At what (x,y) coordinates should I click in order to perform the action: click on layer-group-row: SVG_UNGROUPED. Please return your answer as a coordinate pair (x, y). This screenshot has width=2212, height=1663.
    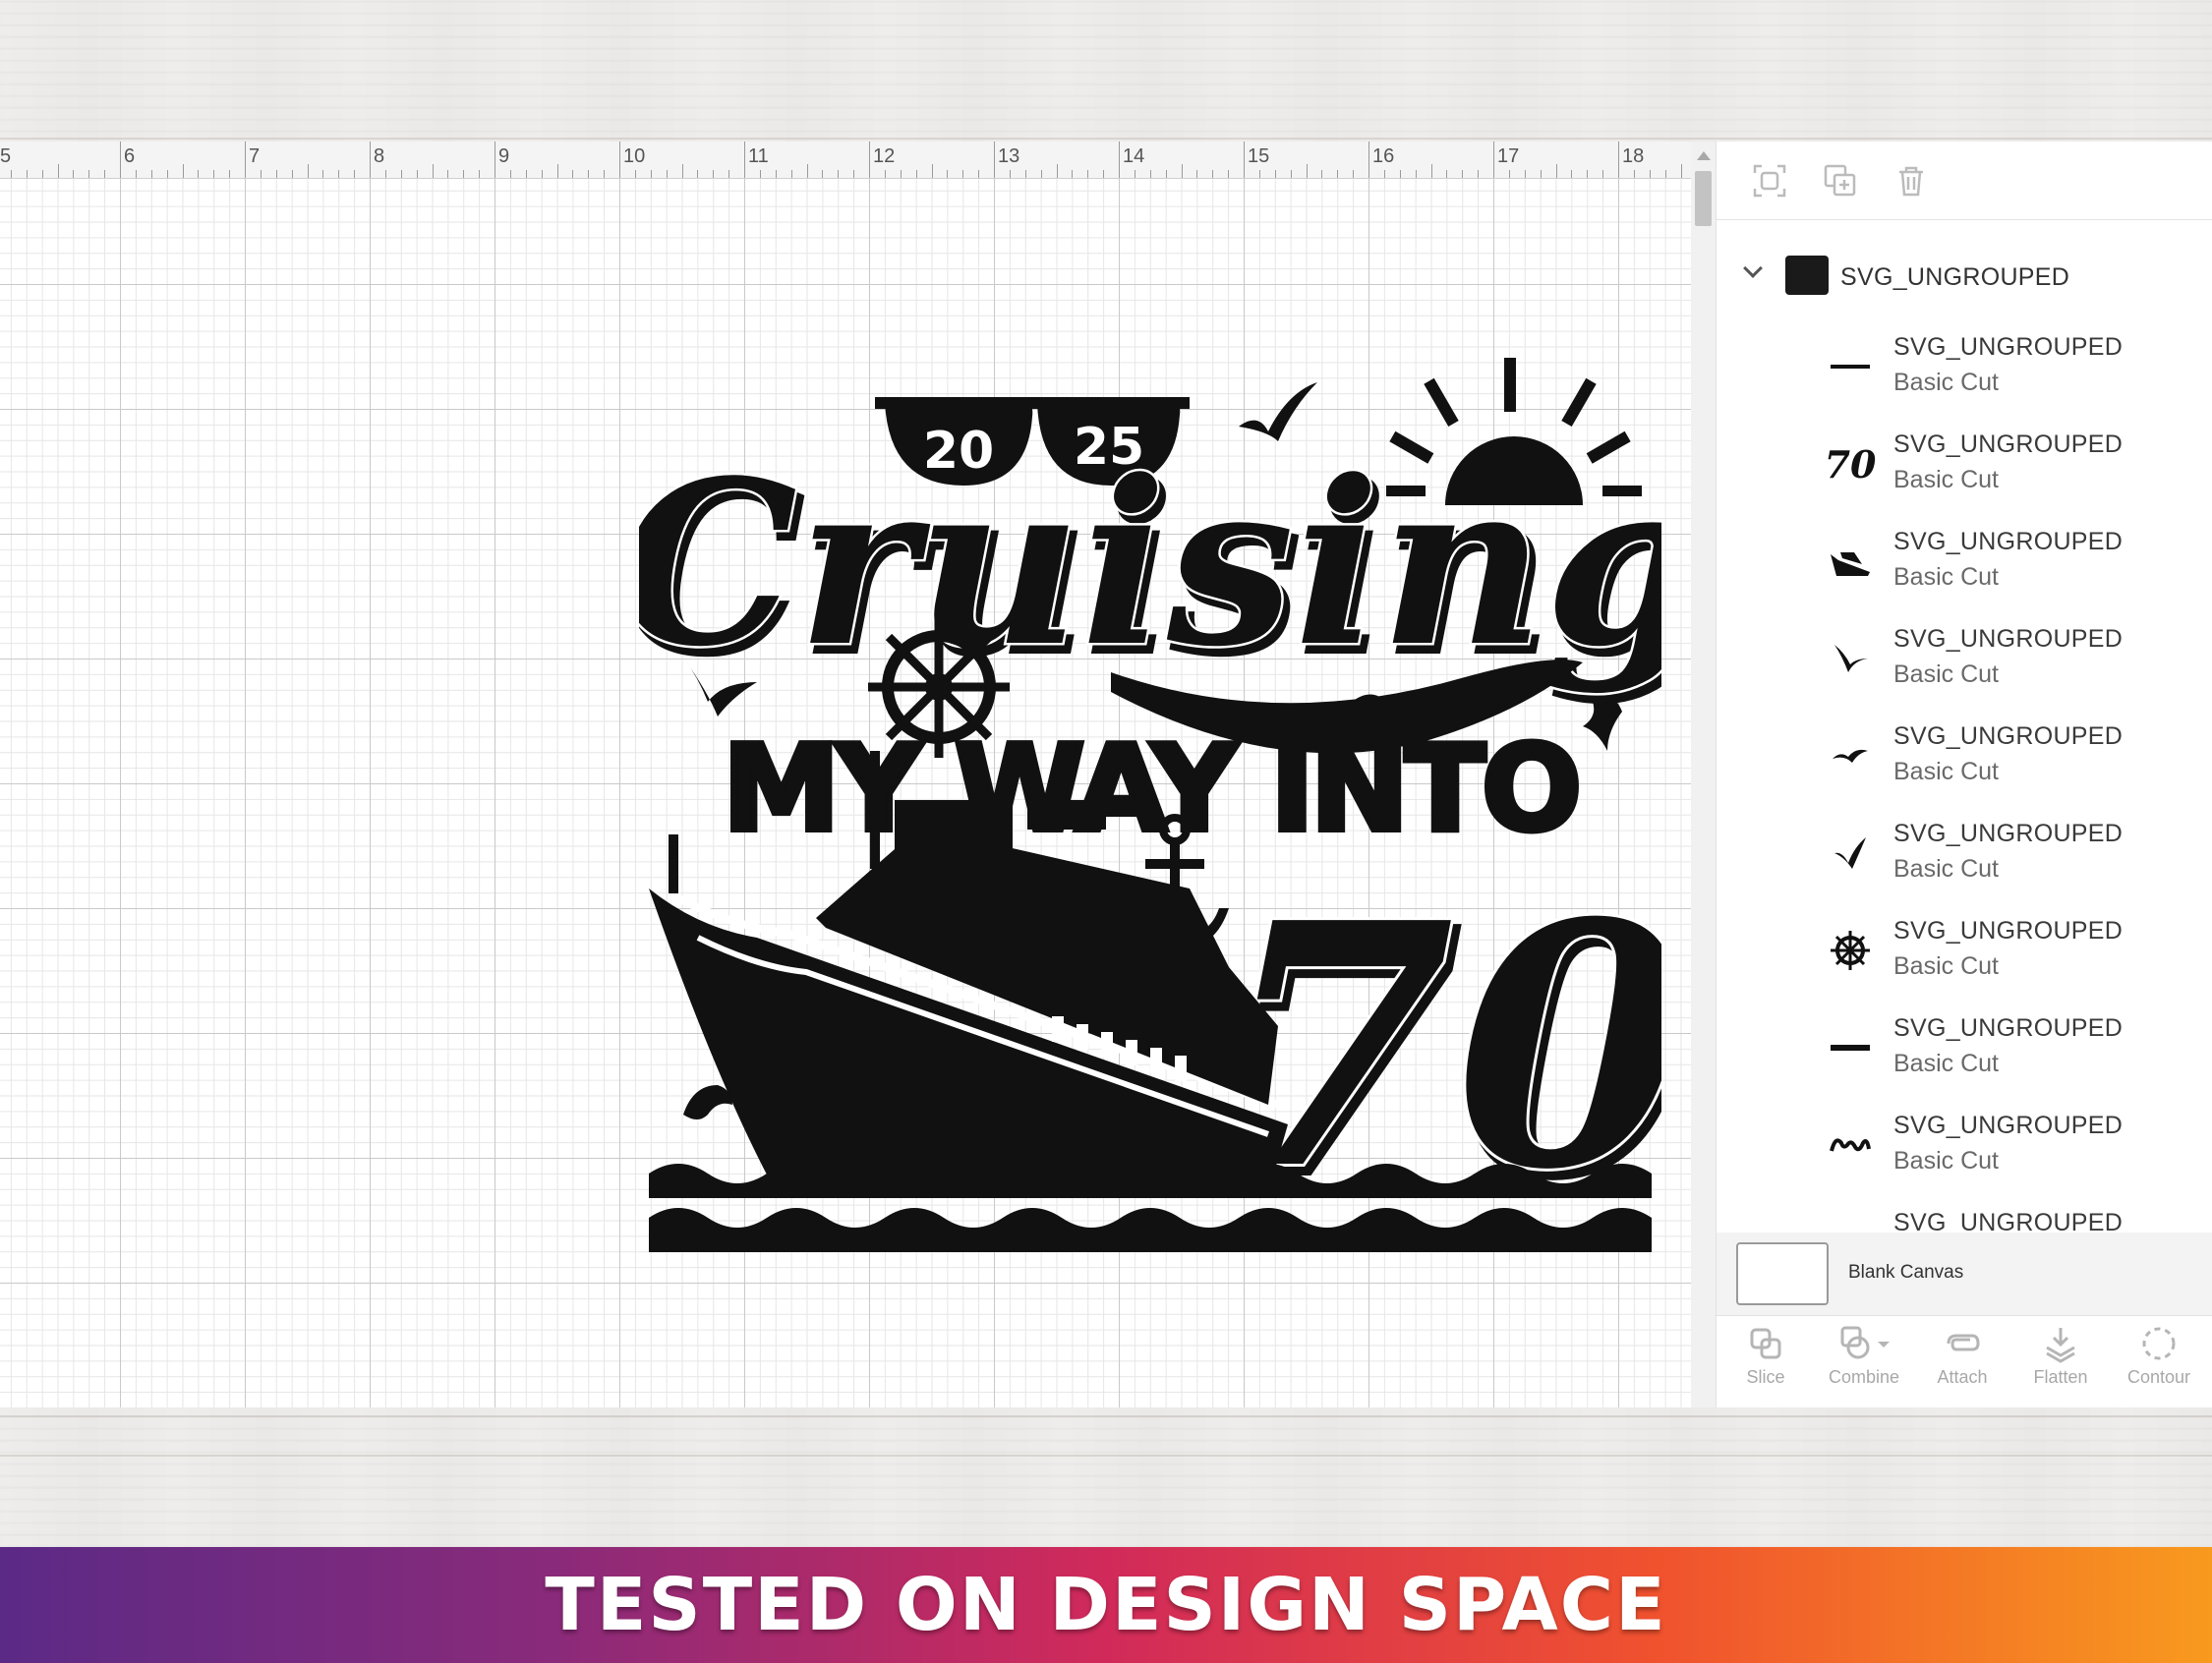
    Looking at the image, I should click on (1965, 275).